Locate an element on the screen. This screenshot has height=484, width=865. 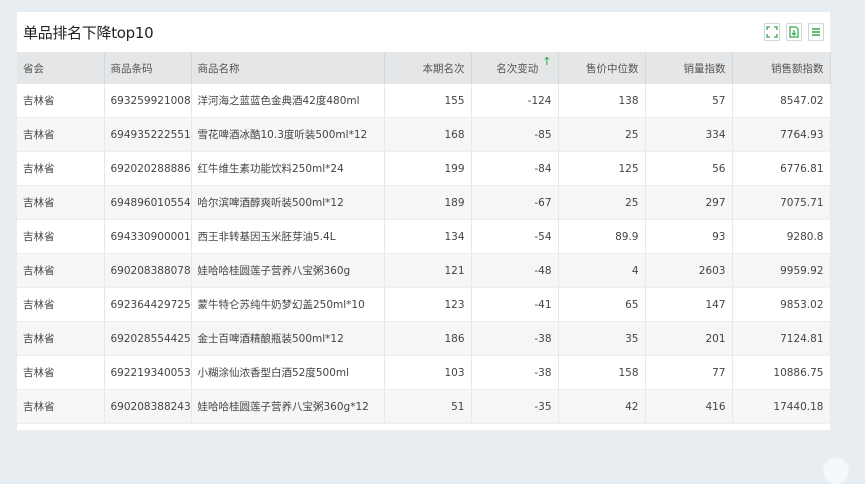
cell-sales-volume-index: 201 is located at coordinates (689, 338).